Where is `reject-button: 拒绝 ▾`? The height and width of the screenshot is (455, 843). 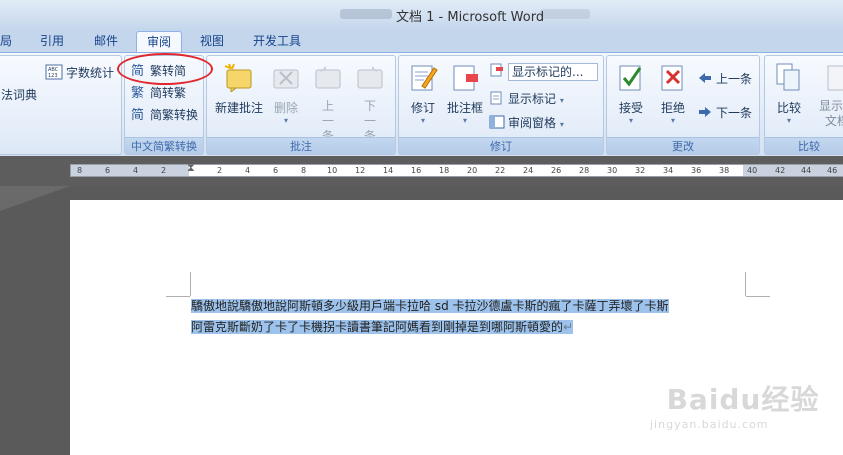 reject-button: 拒绝 ▾ is located at coordinates (673, 93).